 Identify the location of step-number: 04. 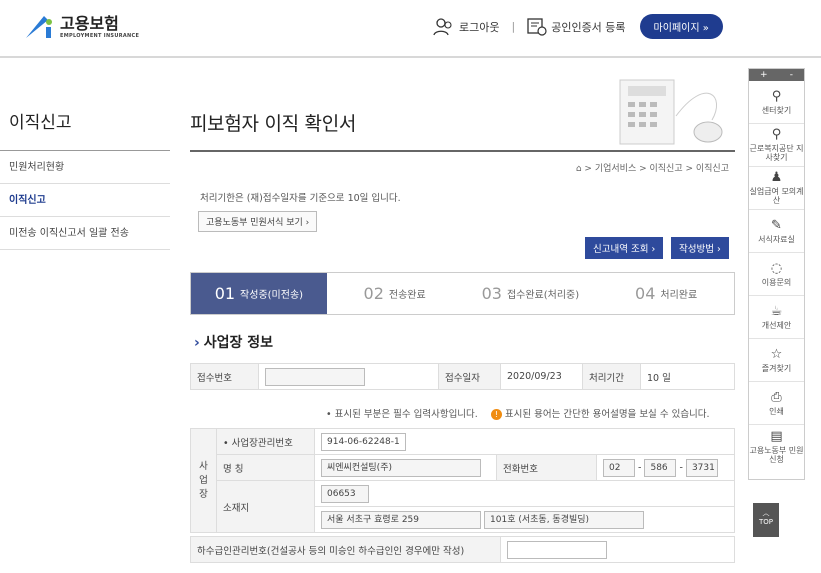
(645, 293).